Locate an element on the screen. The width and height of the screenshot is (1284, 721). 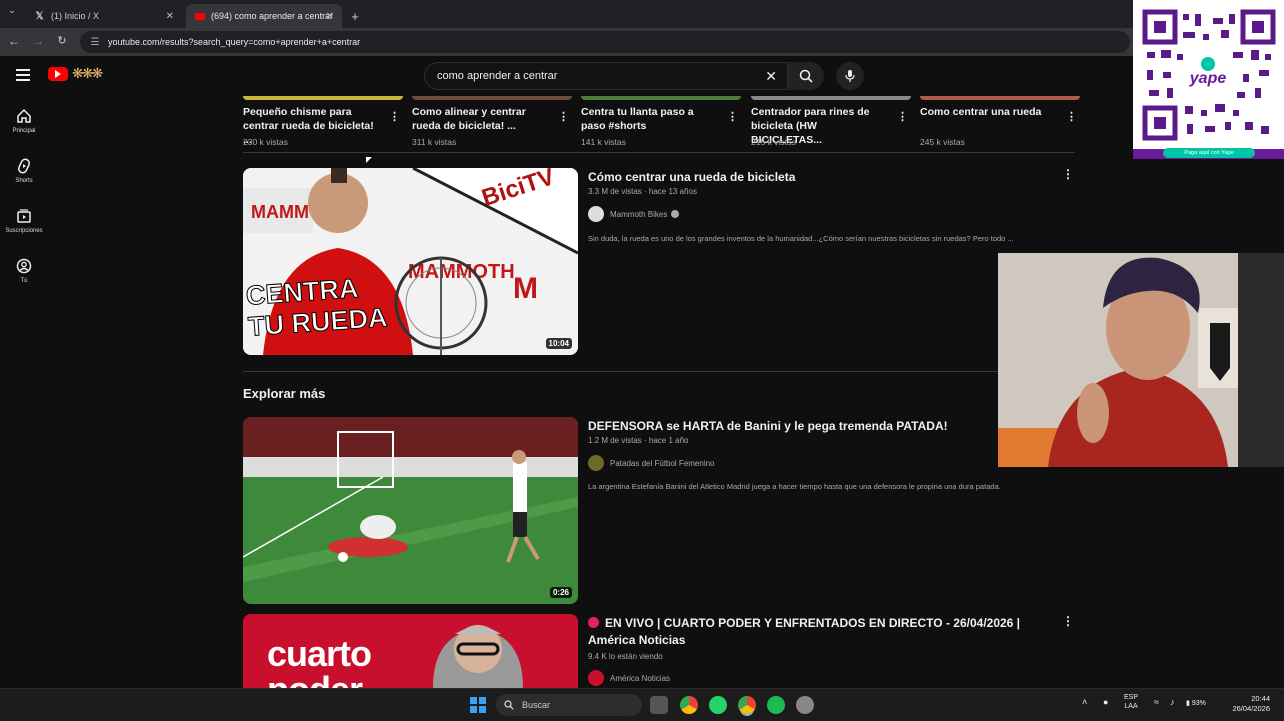
new-tab-button: + is located at coordinates (355, 16).